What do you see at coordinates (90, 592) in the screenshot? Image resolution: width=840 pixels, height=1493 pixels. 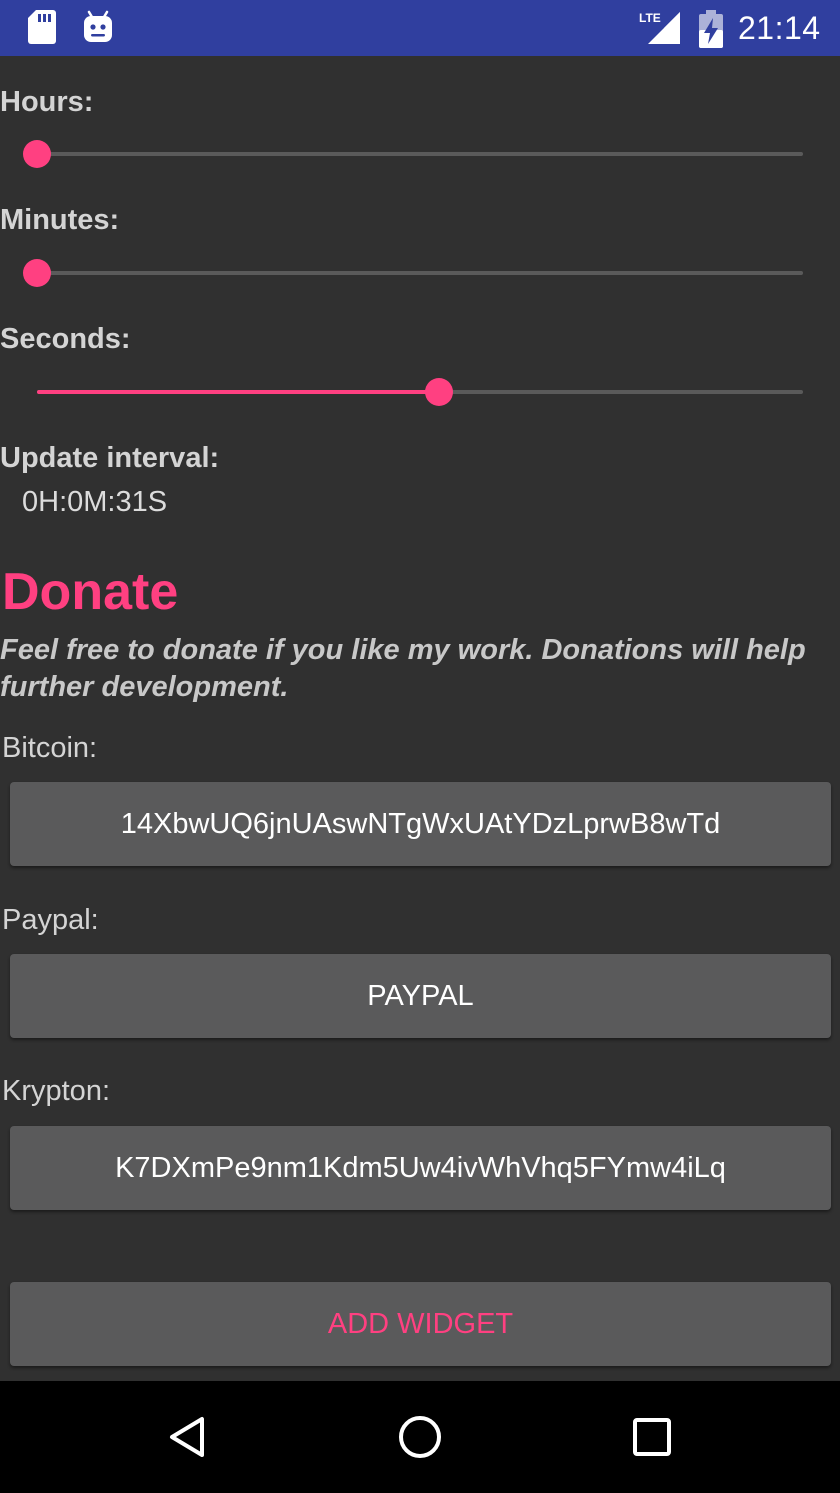 I see `donate-title: Donate` at bounding box center [90, 592].